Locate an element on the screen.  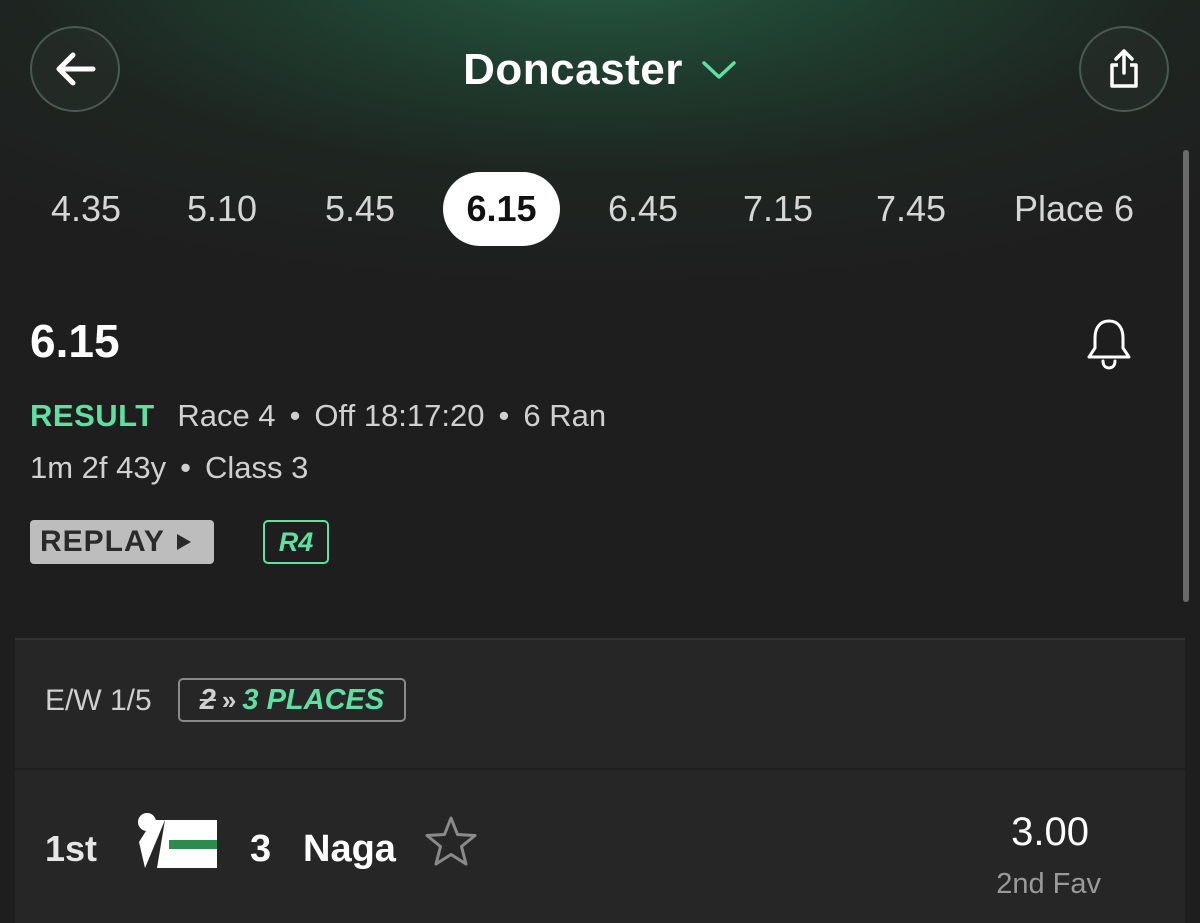
play-icon is located at coordinates (183, 542).